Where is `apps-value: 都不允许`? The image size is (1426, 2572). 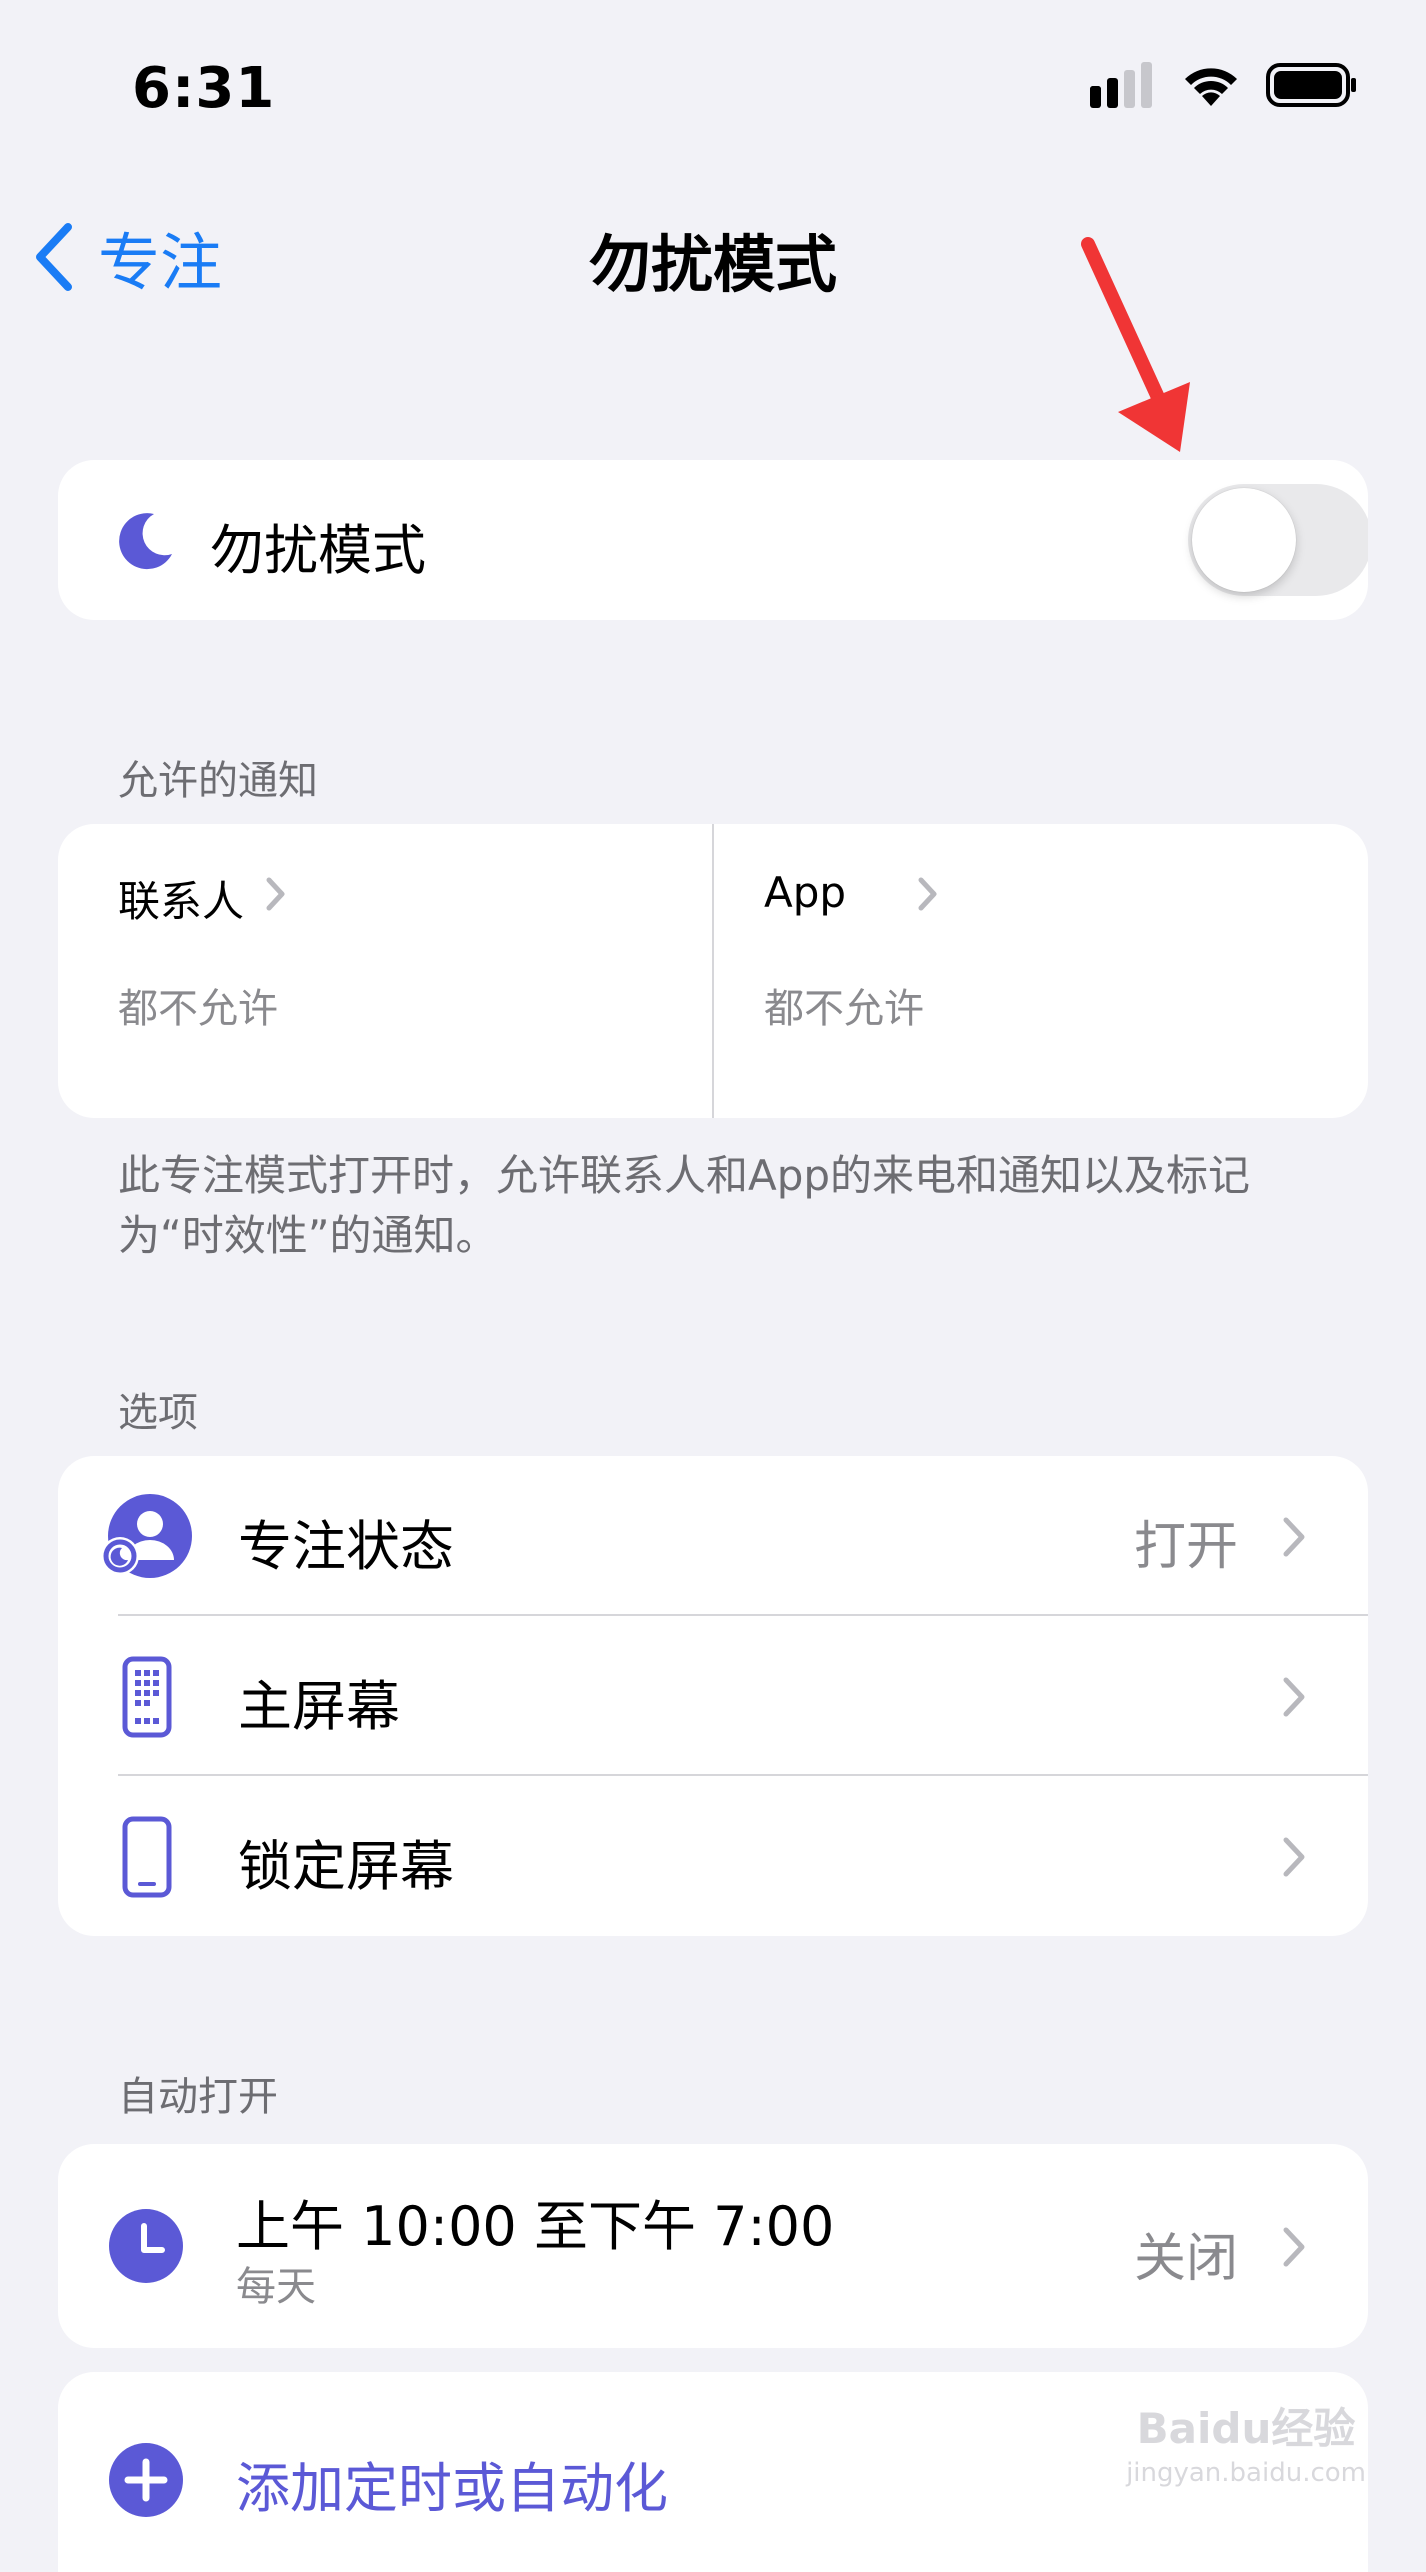 apps-value: 都不允许 is located at coordinates (844, 1009).